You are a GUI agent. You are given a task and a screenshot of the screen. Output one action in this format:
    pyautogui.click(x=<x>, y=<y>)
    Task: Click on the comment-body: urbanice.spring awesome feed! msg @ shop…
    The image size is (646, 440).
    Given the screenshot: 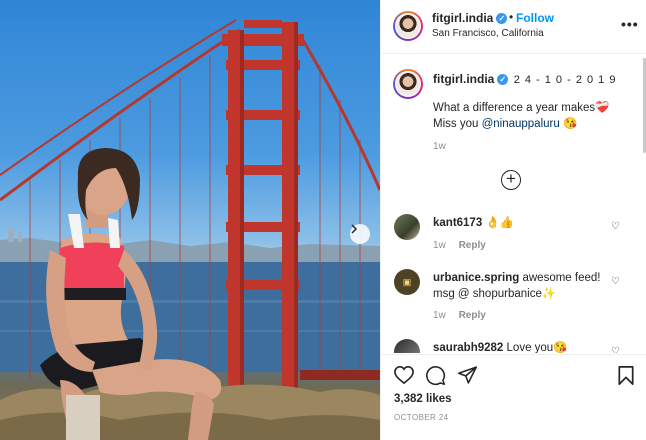 What is the action you would take?
    pyautogui.click(x=516, y=286)
    